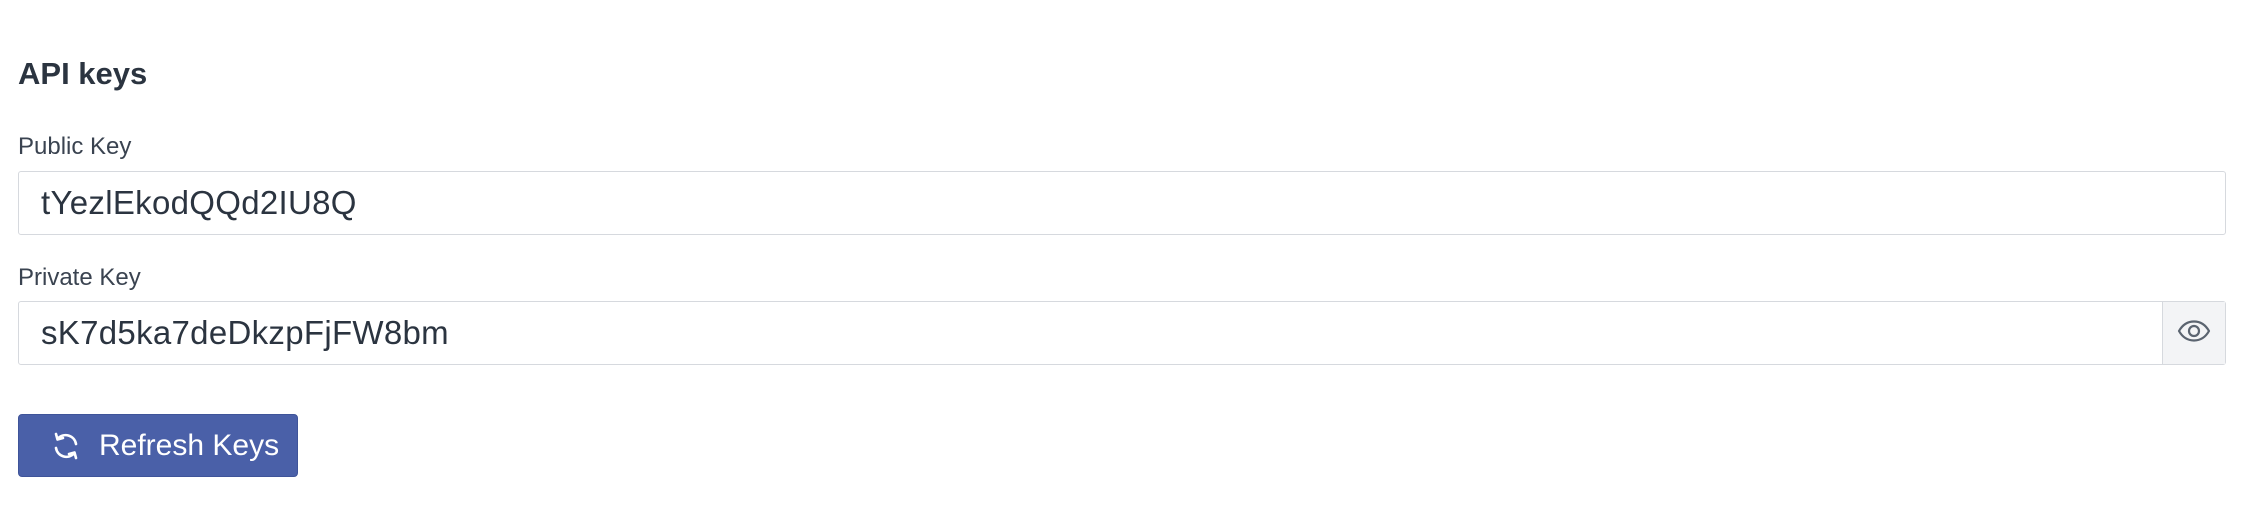 This screenshot has height=506, width=2248. What do you see at coordinates (75, 146) in the screenshot?
I see `public-key-label: Public Key` at bounding box center [75, 146].